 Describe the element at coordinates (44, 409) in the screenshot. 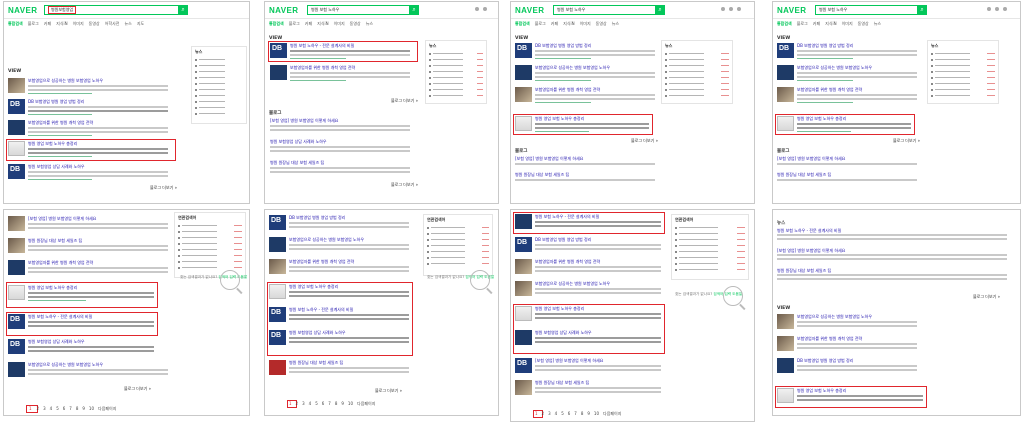

I see `page-3: 3` at that location.